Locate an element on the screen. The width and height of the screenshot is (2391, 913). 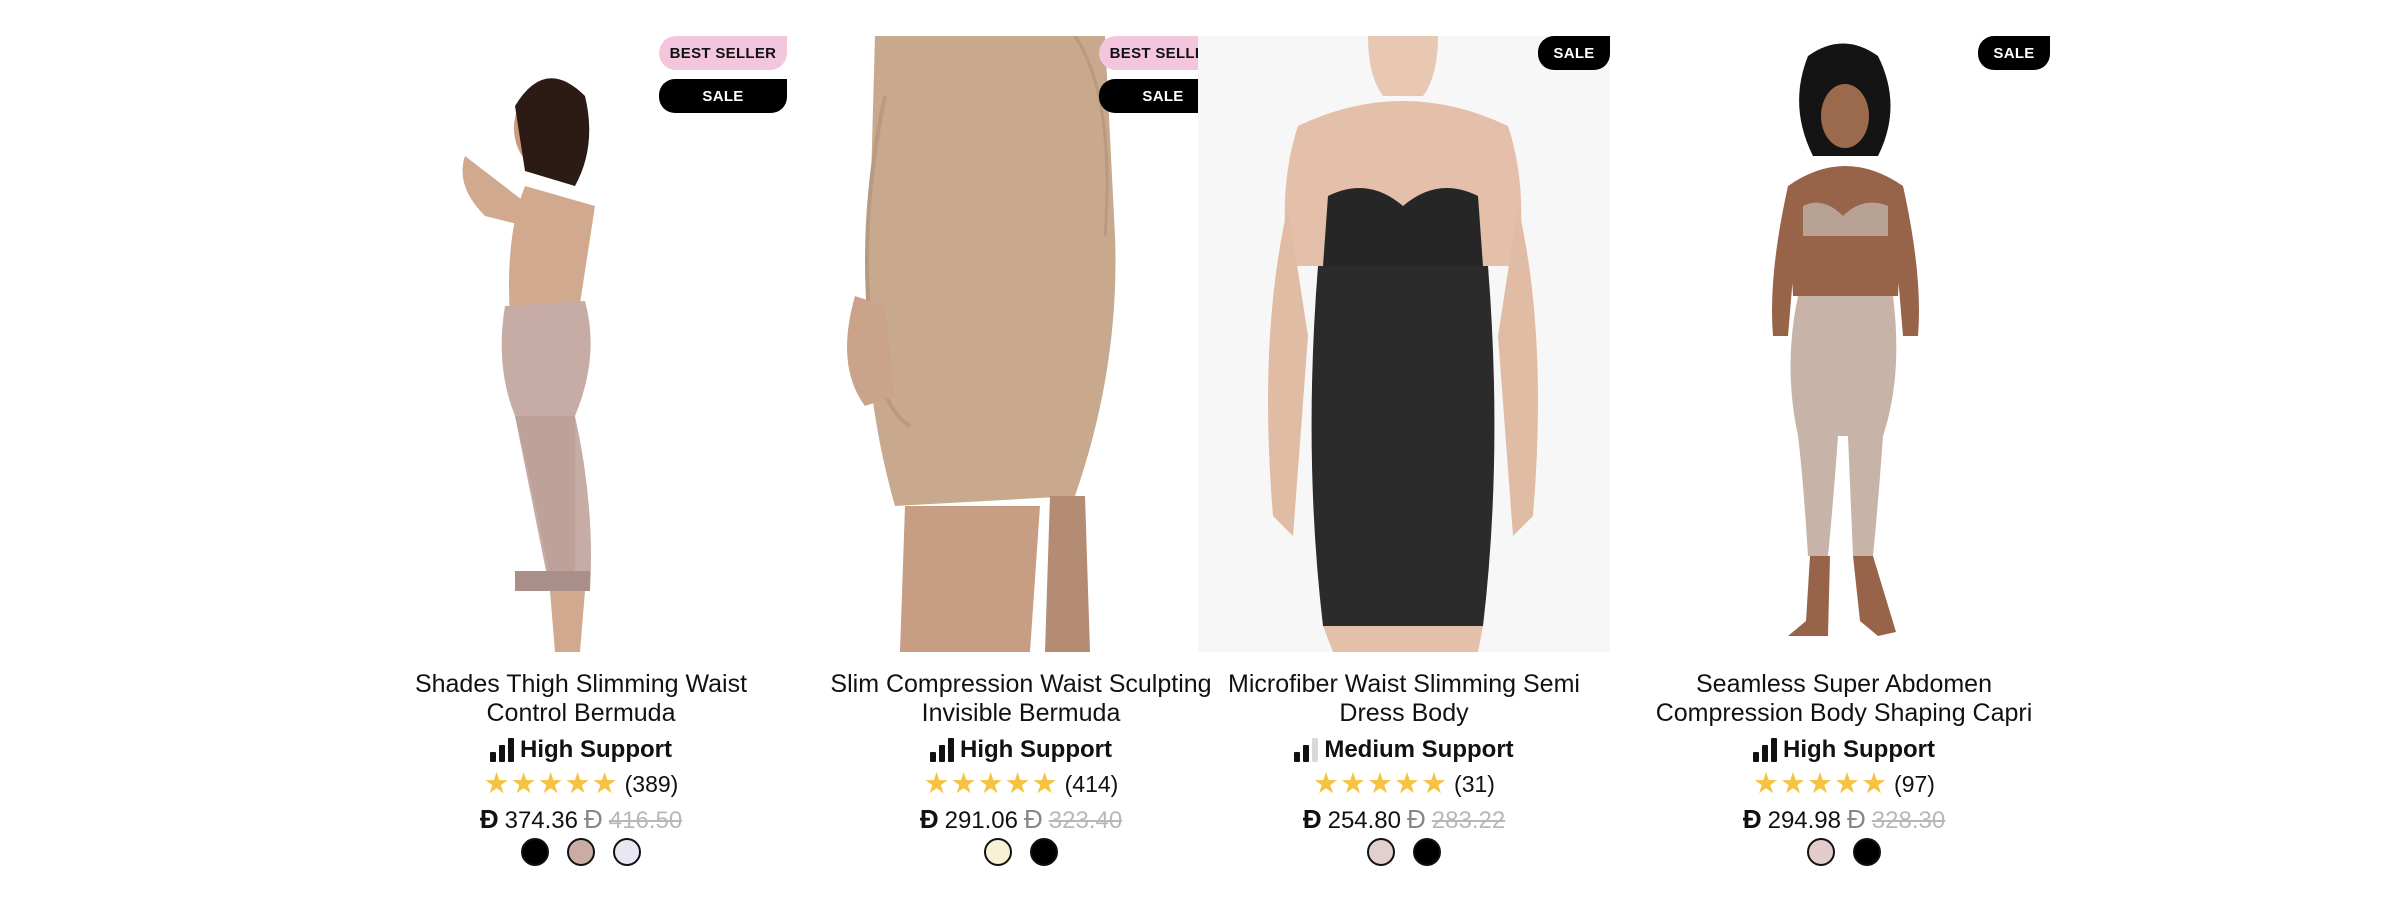
product-photo-compression-bermuda is located at coordinates (1021, 344).